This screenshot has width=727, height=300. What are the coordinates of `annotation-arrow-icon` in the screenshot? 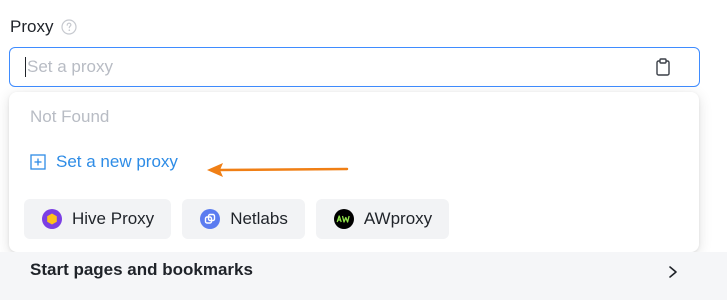 It's located at (278, 170).